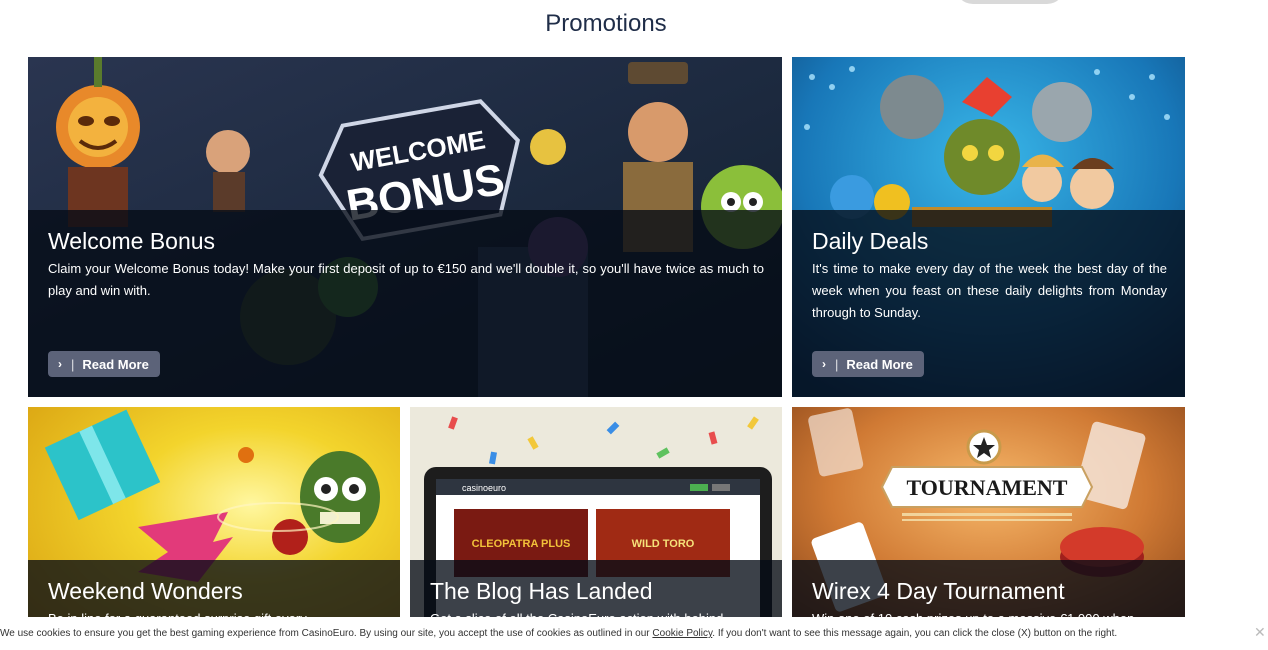 This screenshot has width=1268, height=650. Describe the element at coordinates (987, 487) in the screenshot. I see `tournament-banner-text: TOURNAMENT` at that location.